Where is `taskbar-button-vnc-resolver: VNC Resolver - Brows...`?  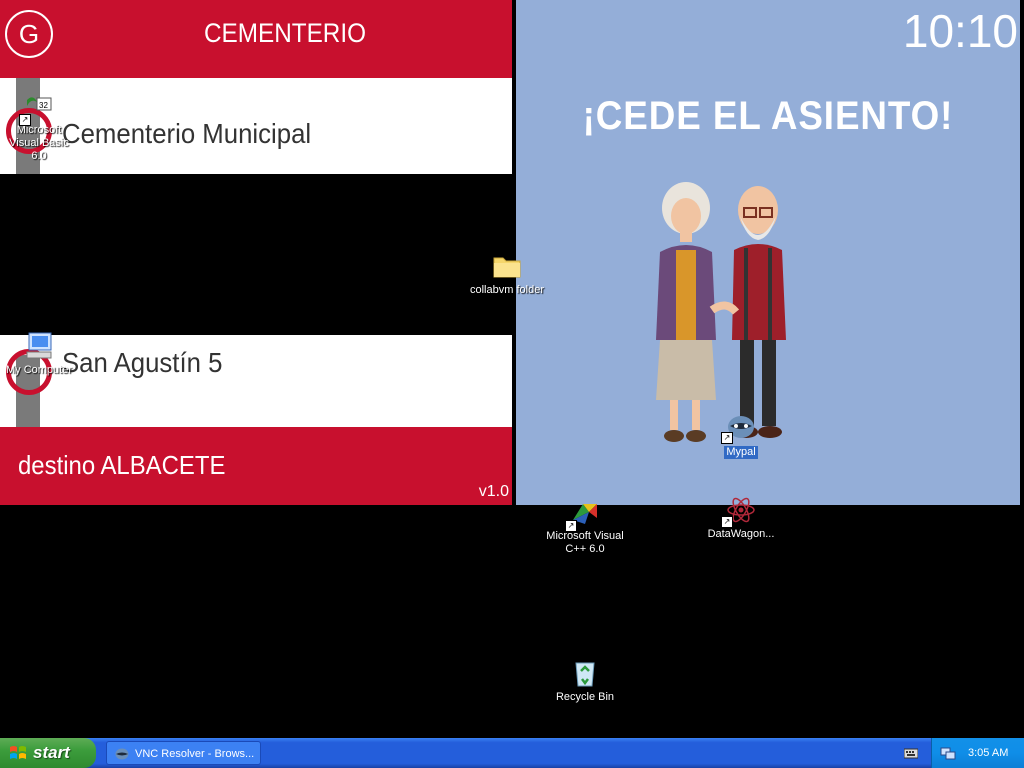 taskbar-button-vnc-resolver: VNC Resolver - Brows... is located at coordinates (183, 753).